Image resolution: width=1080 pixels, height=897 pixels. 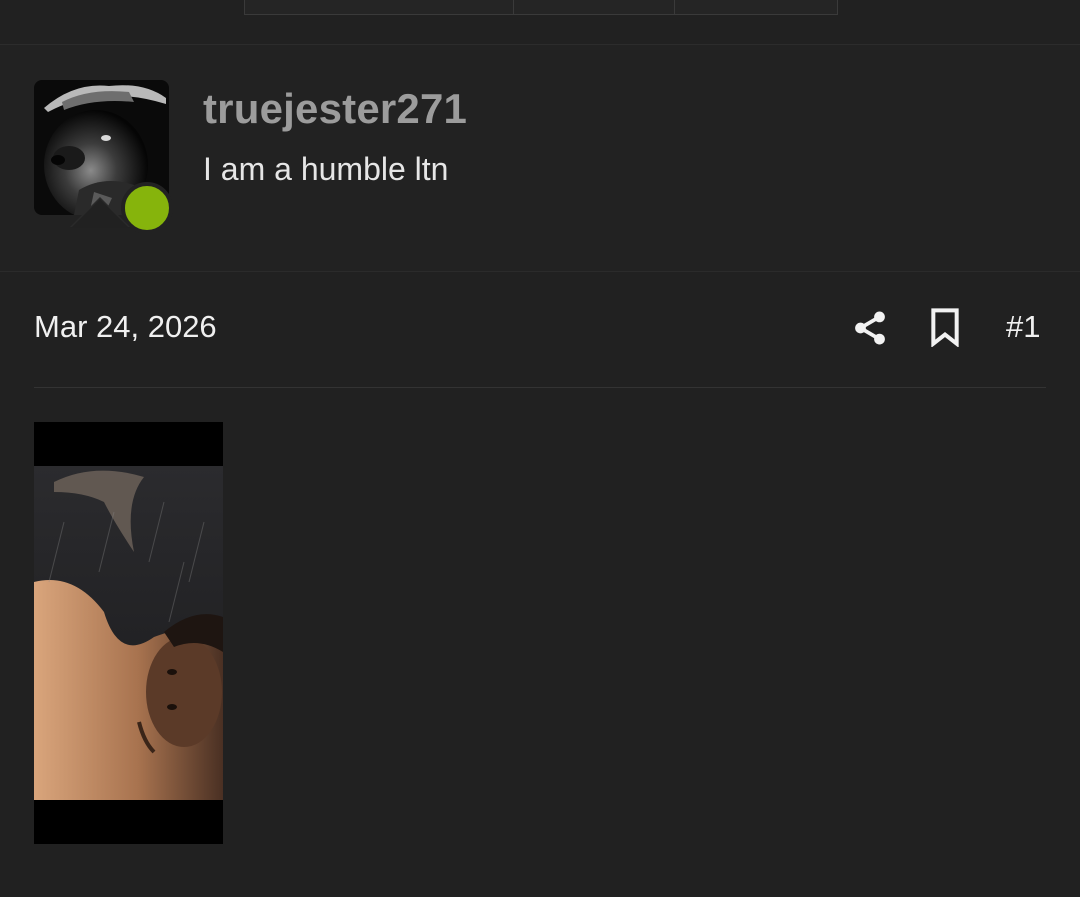 I want to click on user-title: I am a humble ltn, so click(x=326, y=169).